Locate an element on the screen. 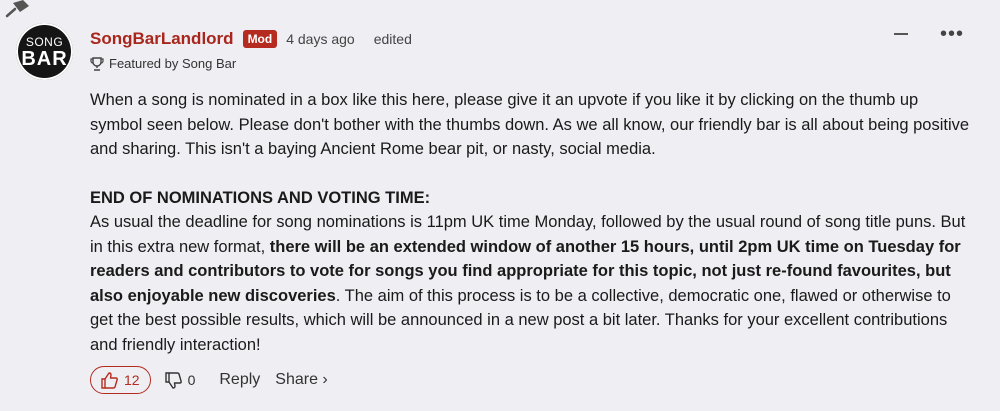 The width and height of the screenshot is (1000, 411). edited-label: edited is located at coordinates (392, 39).